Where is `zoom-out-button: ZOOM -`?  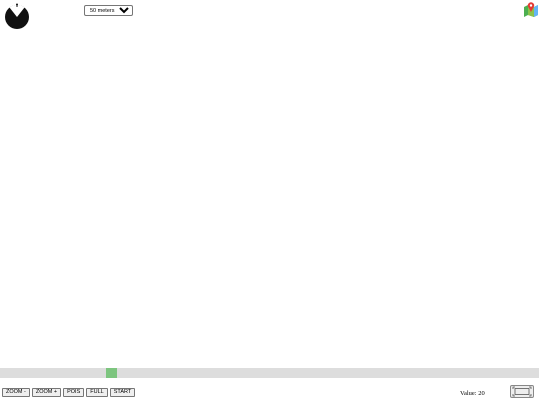 zoom-out-button: ZOOM - is located at coordinates (16, 392).